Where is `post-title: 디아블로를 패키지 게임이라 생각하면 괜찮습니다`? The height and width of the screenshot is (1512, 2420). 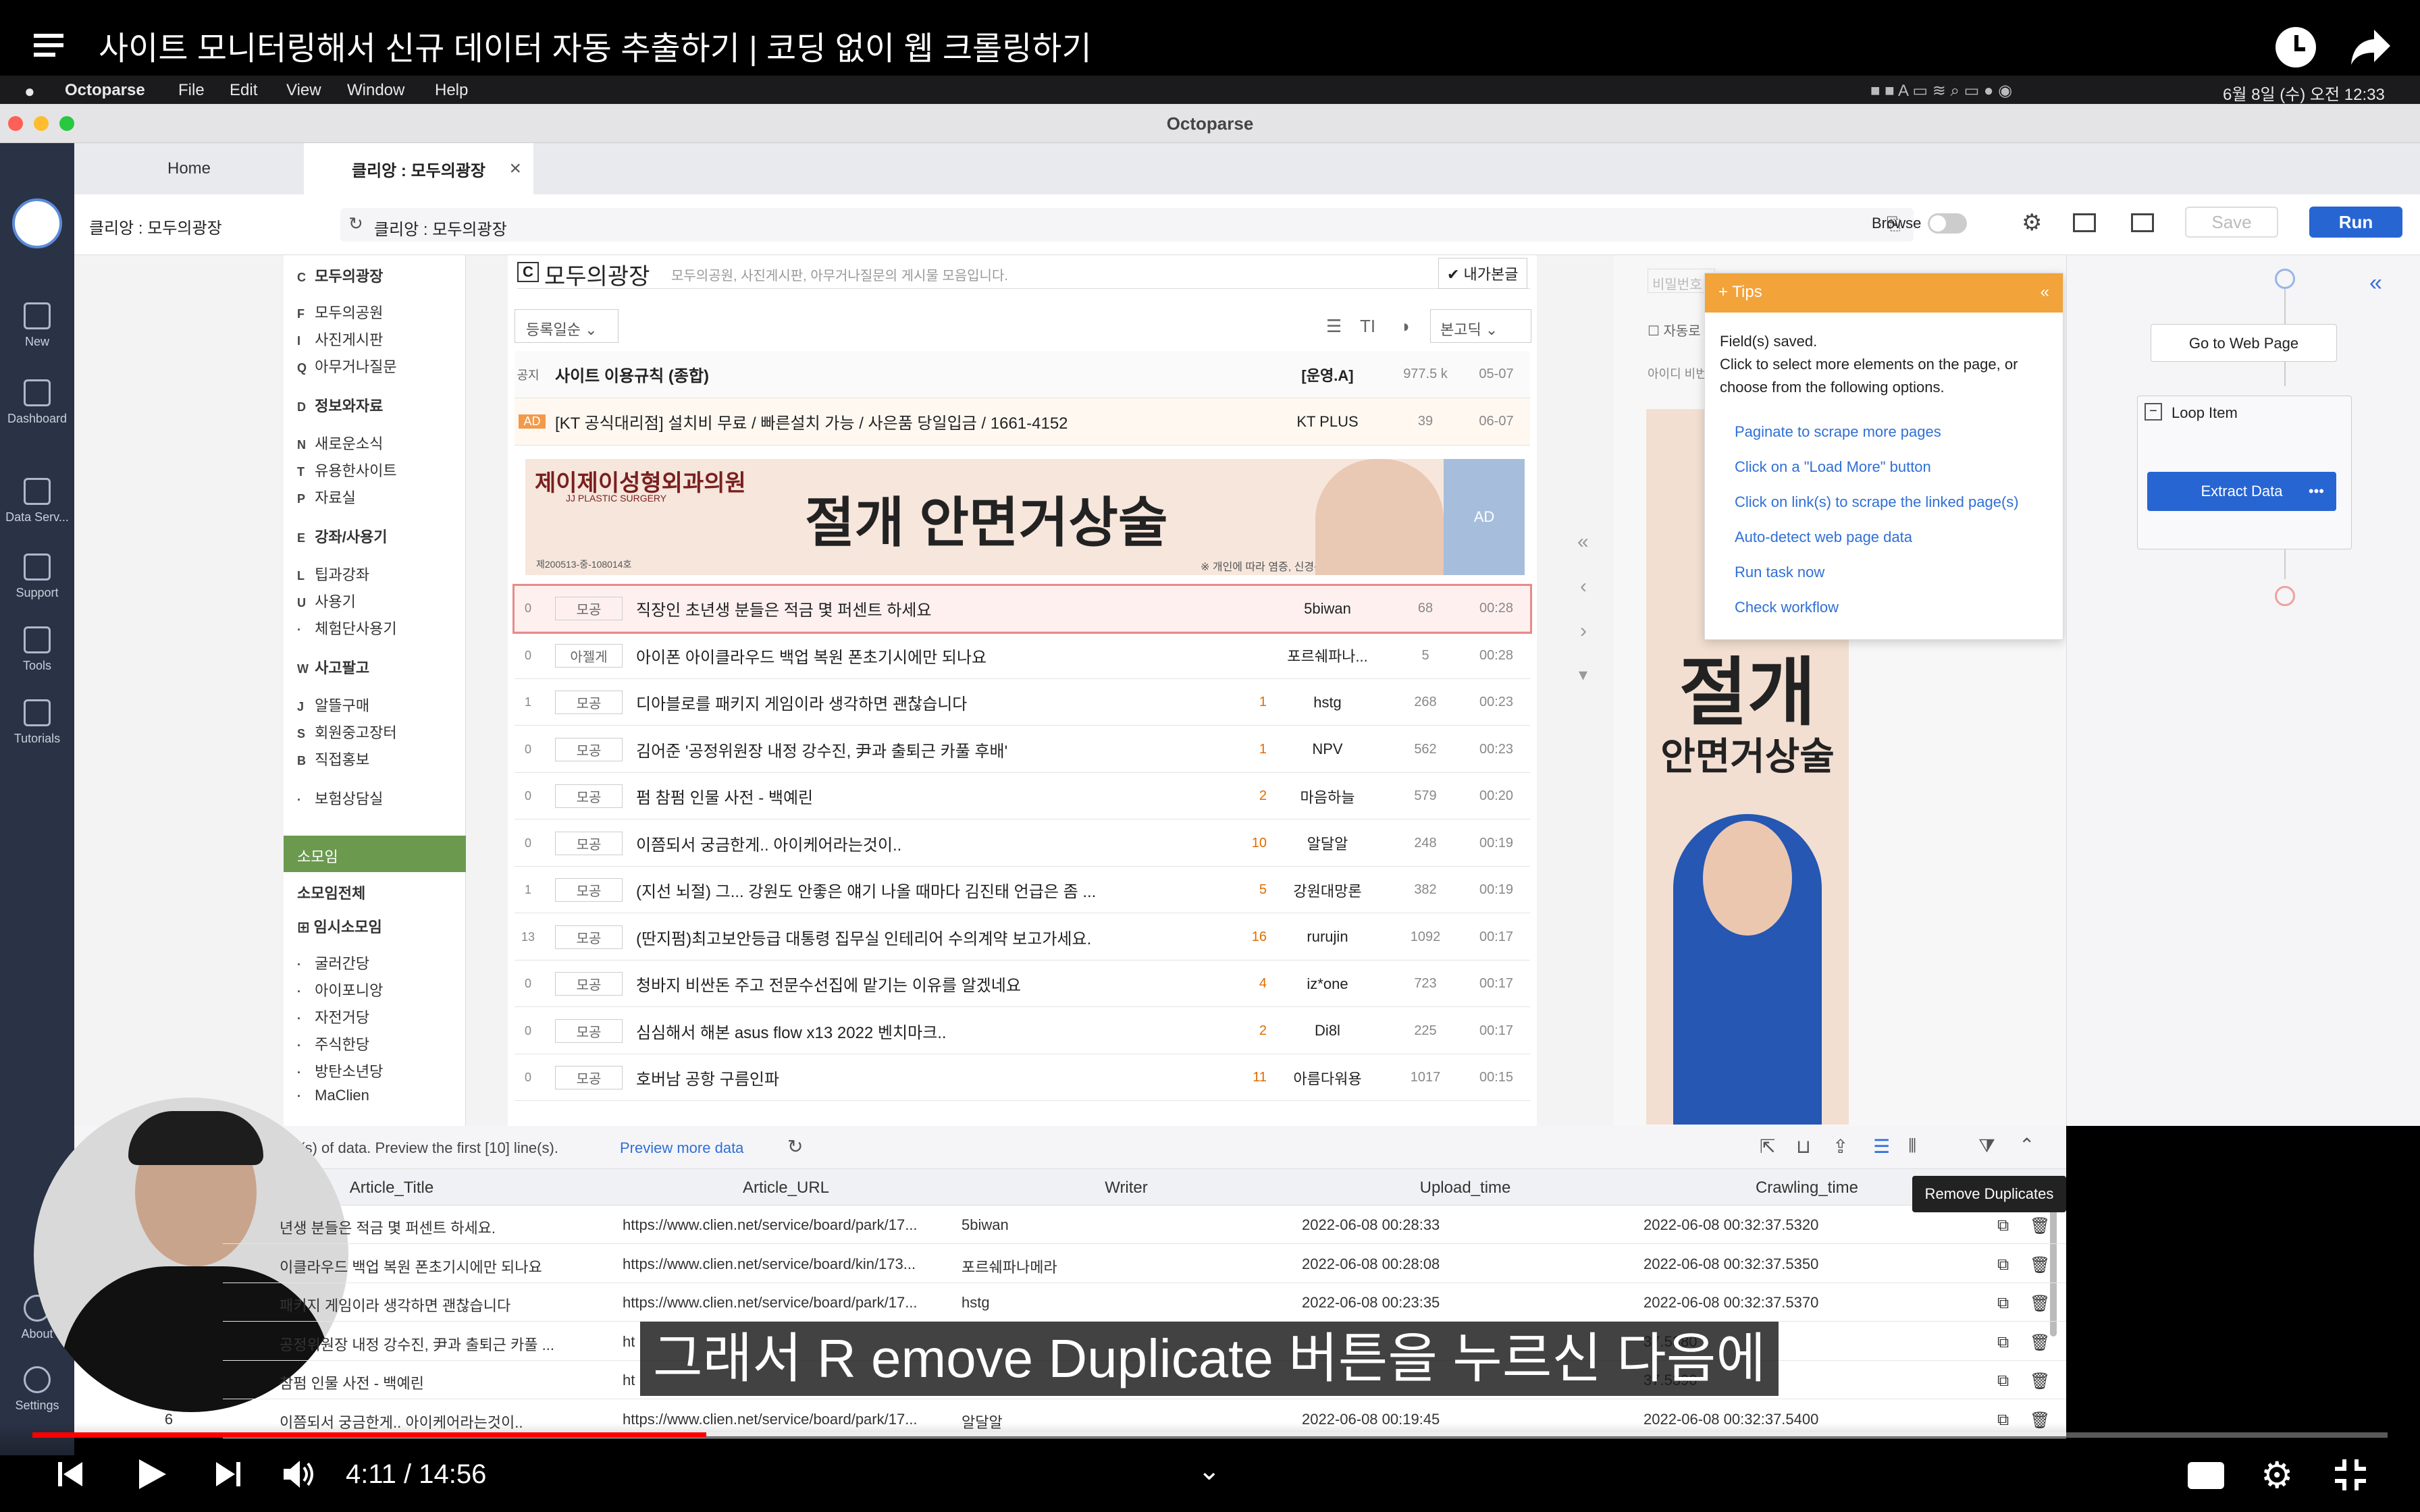 post-title: 디아블로를 패키지 게임이라 생각하면 괜찮습니다 is located at coordinates (945, 702).